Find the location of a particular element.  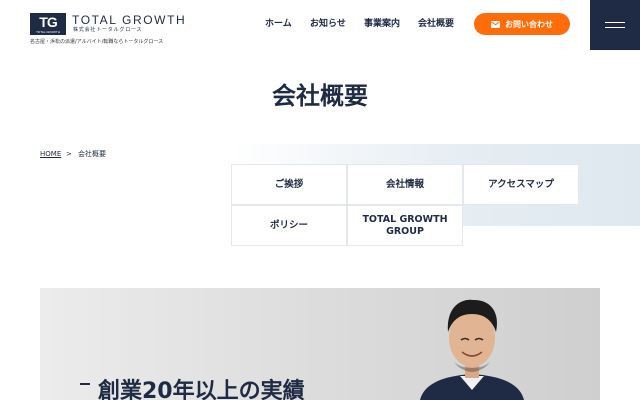

breadcrumb-current: 会社概要 is located at coordinates (92, 154).